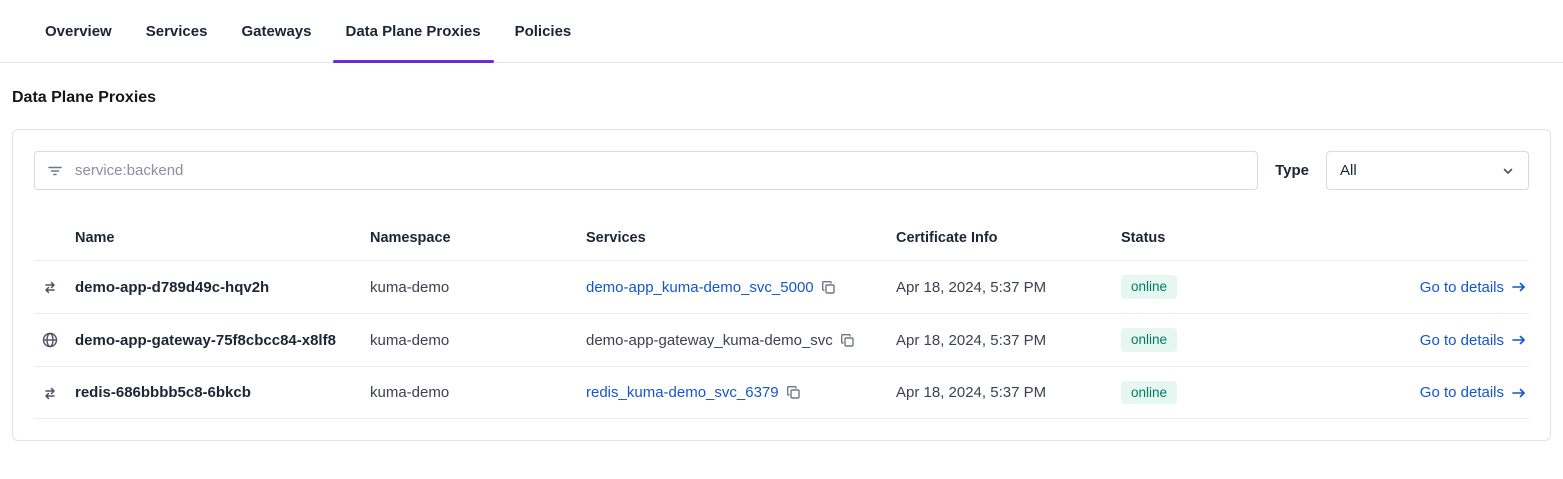 This screenshot has height=479, width=1563. What do you see at coordinates (1292, 170) in the screenshot?
I see `type-filter-label: Type` at bounding box center [1292, 170].